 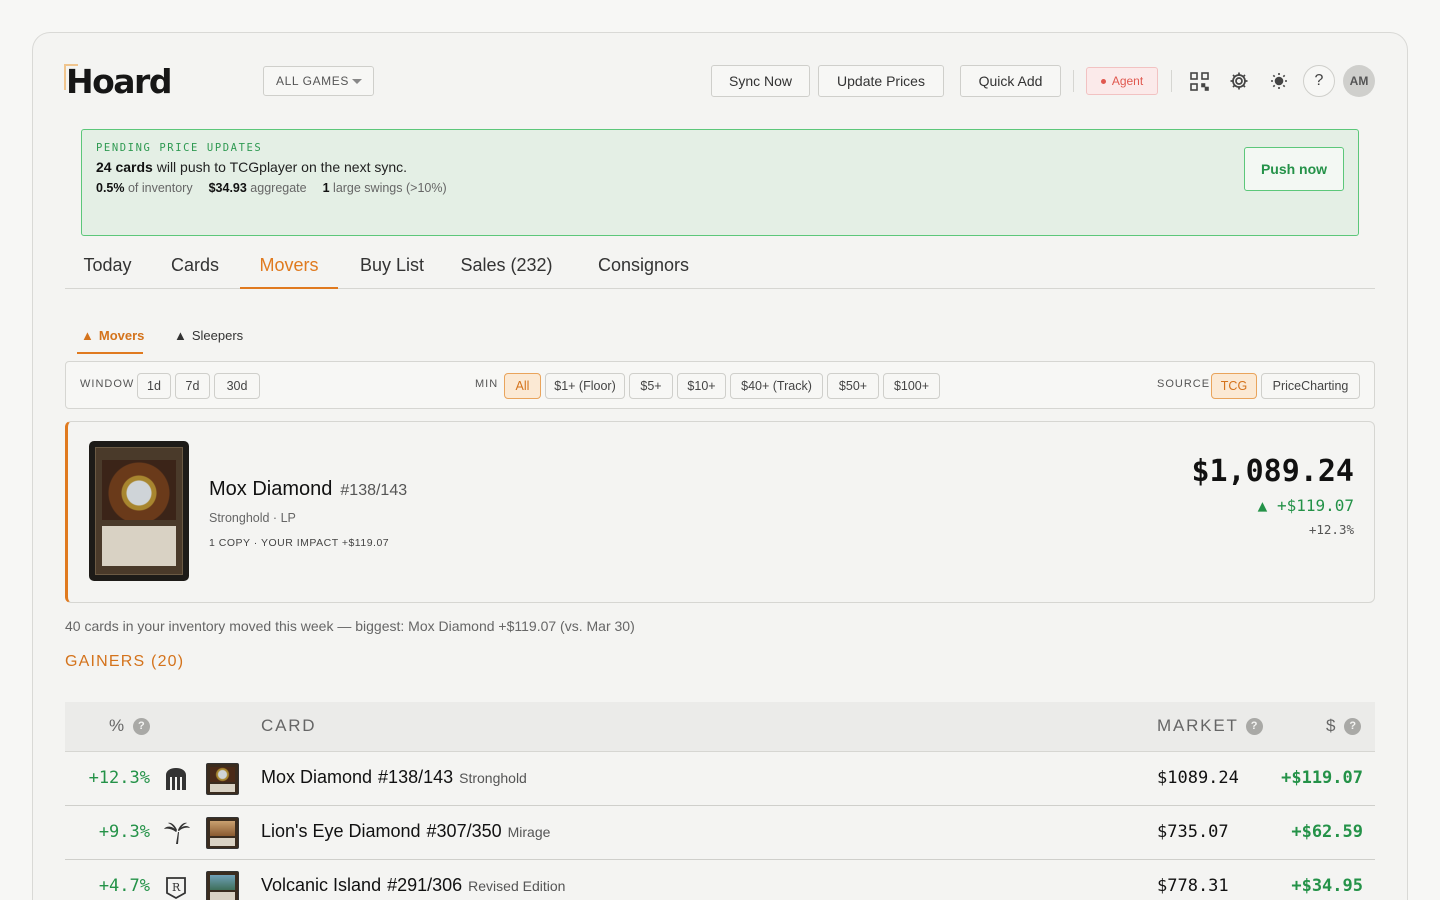 I want to click on tab-movers: Movers, so click(x=289, y=267).